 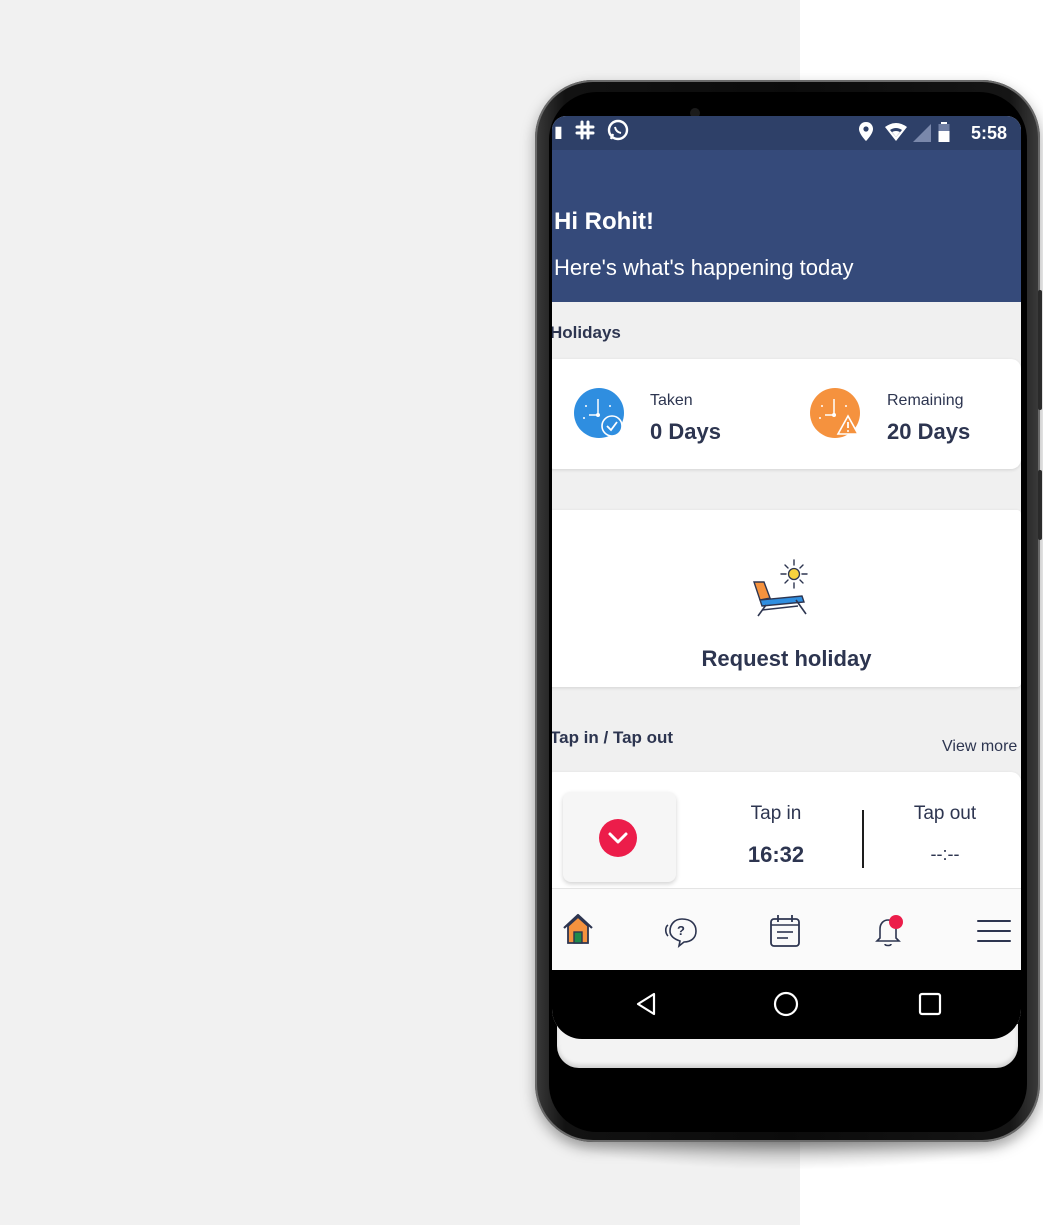 What do you see at coordinates (786, 133) in the screenshot?
I see `status-bar: ▮ 5:58` at bounding box center [786, 133].